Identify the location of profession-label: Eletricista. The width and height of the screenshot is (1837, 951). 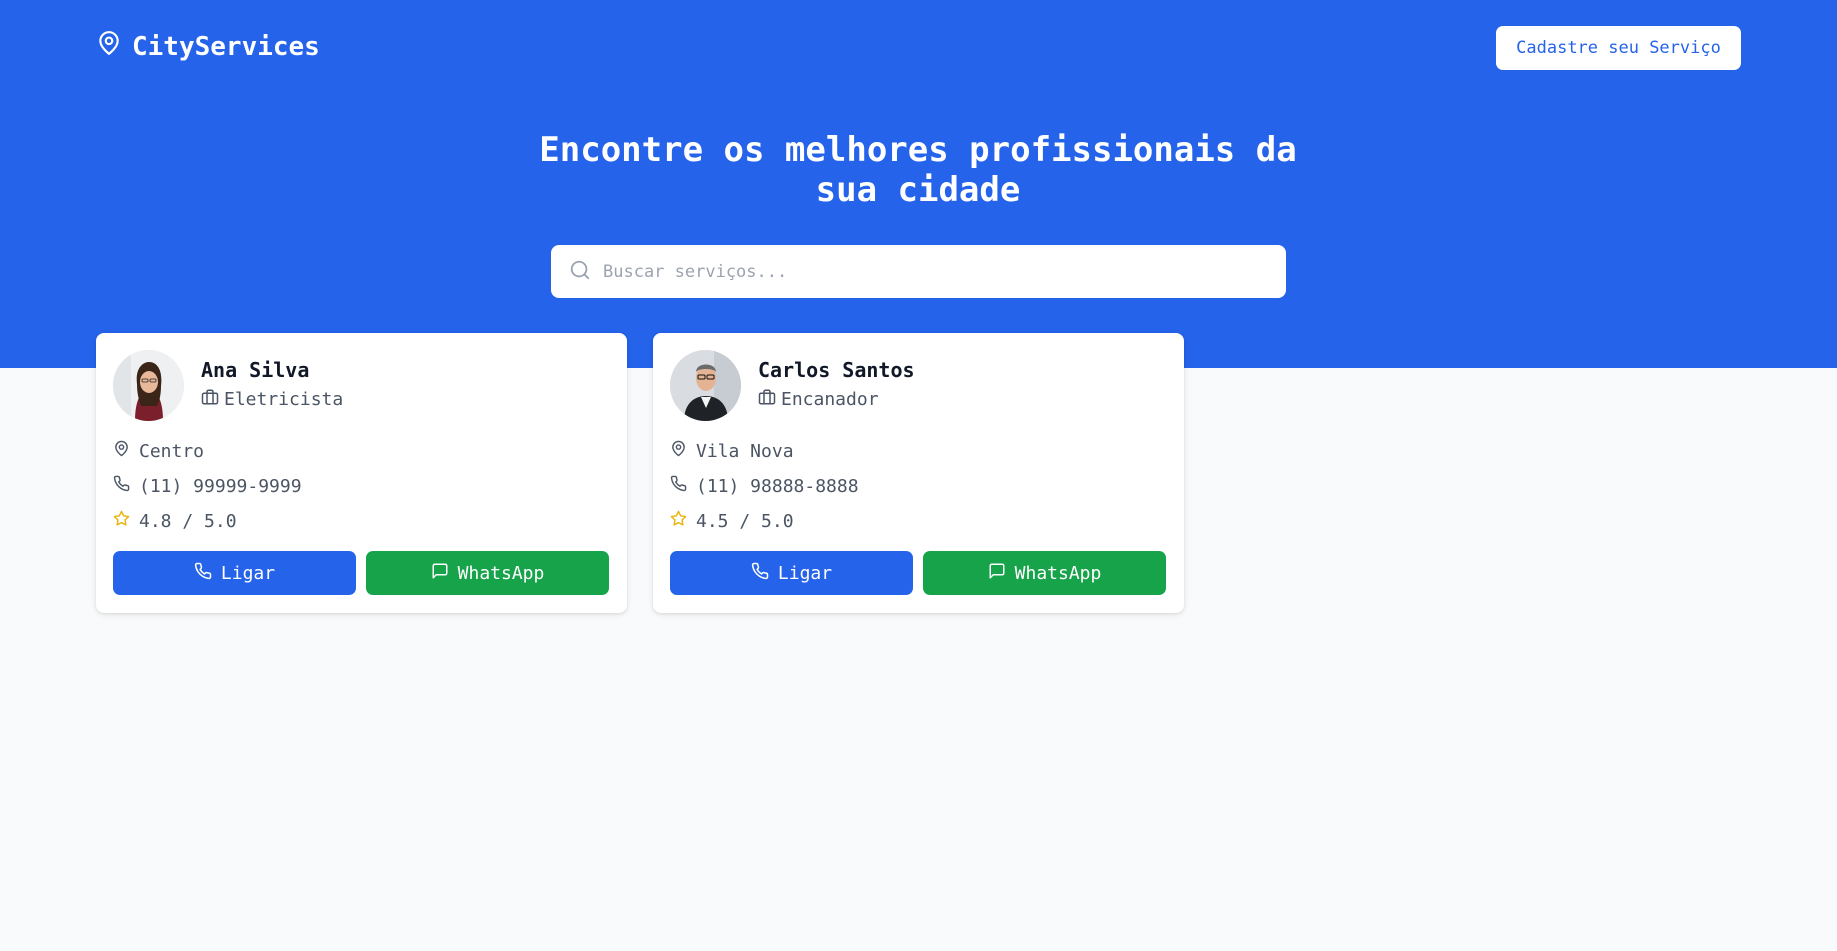
(284, 399).